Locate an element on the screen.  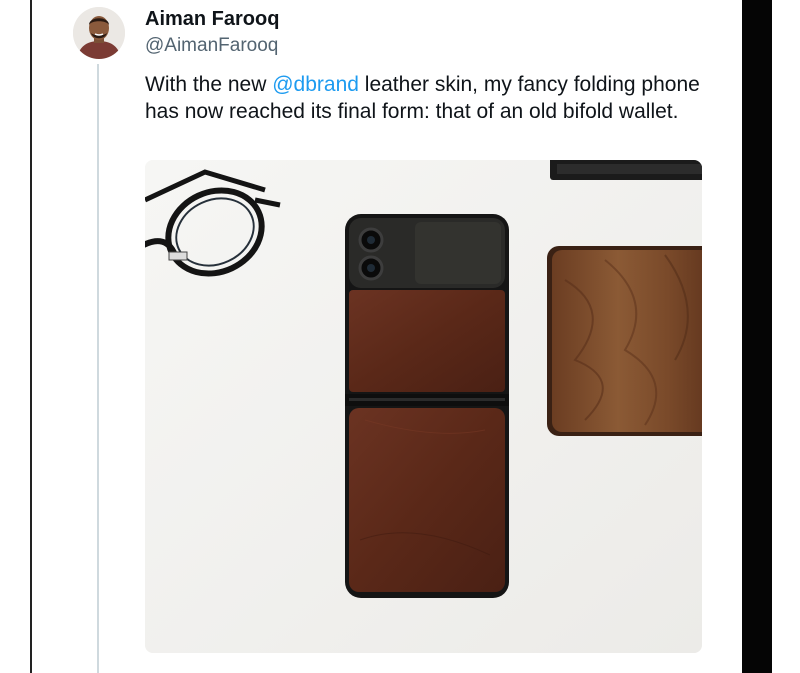
window-left-border is located at coordinates (31, 336).